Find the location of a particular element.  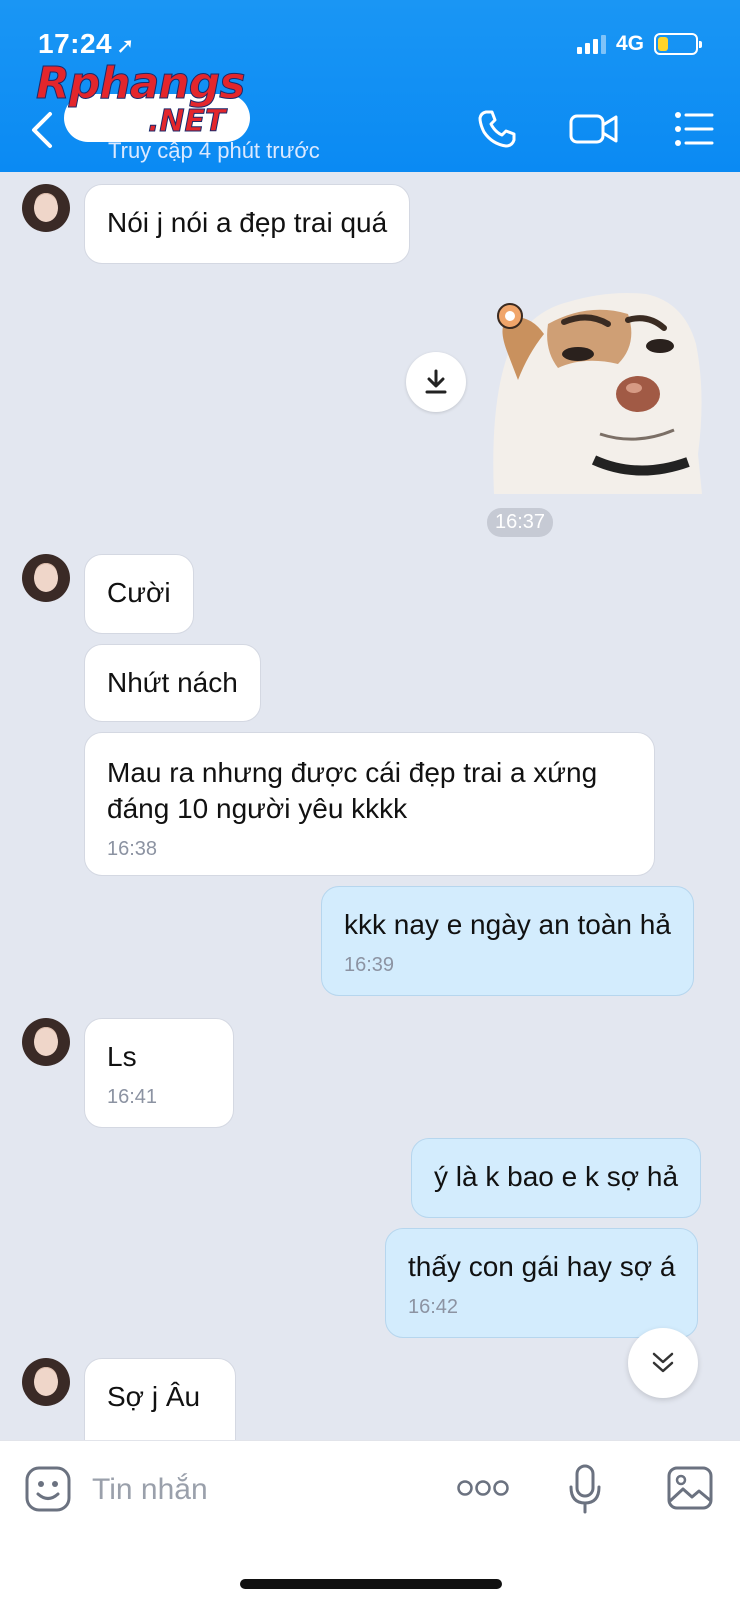

message-text: kkk nay e ngày an toàn hả is located at coordinates (507, 924).